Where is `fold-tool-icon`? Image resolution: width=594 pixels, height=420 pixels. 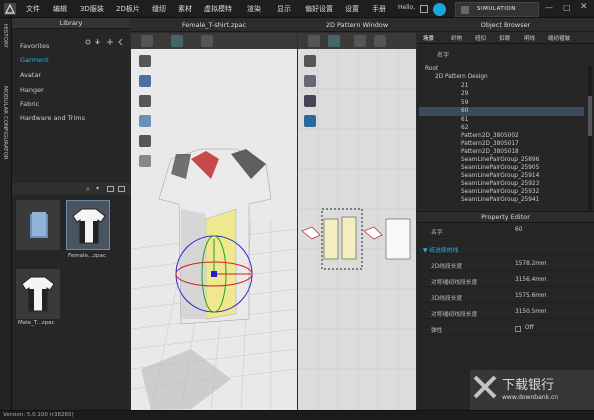 fold-tool-icon is located at coordinates (145, 101).